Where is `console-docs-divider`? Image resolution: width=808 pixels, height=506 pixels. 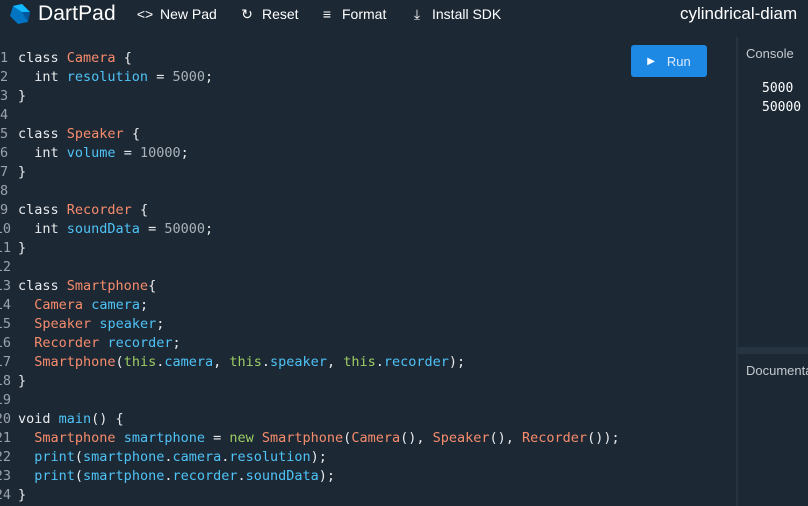
console-docs-divider is located at coordinates (773, 350).